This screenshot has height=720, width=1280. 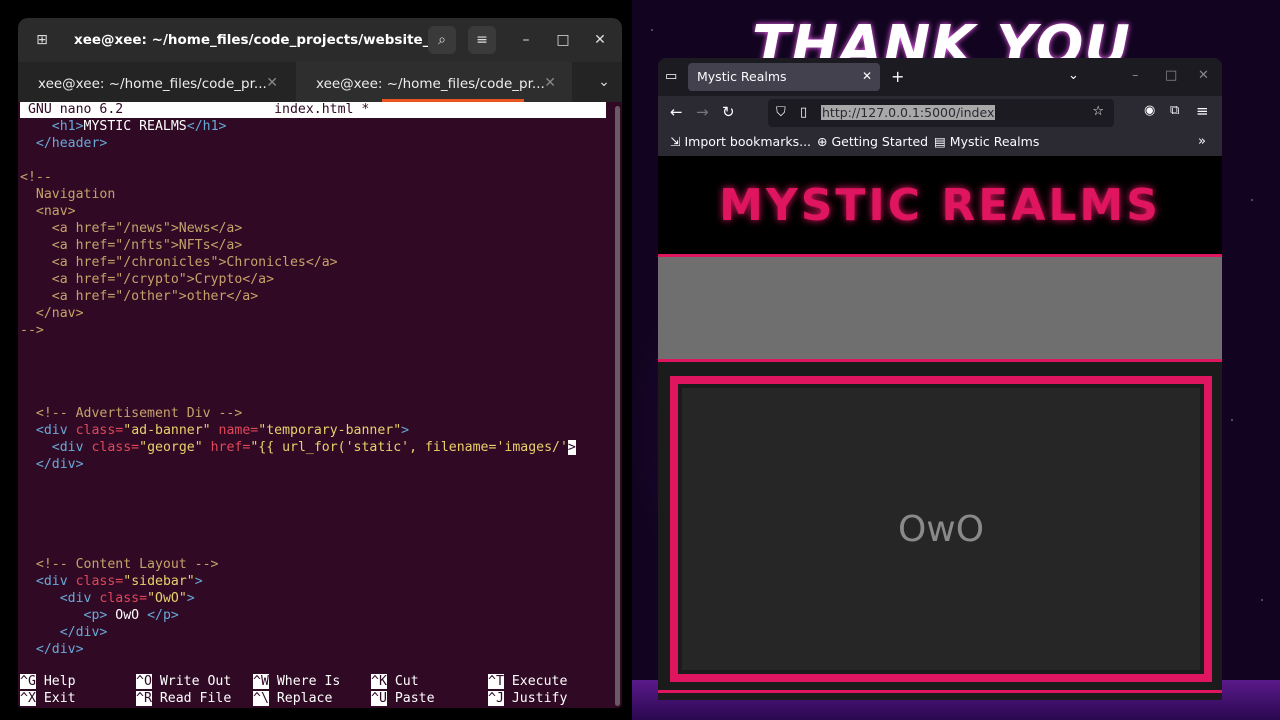 What do you see at coordinates (296, 682) in the screenshot?
I see `shortcut-where-is: ^W Where Is` at bounding box center [296, 682].